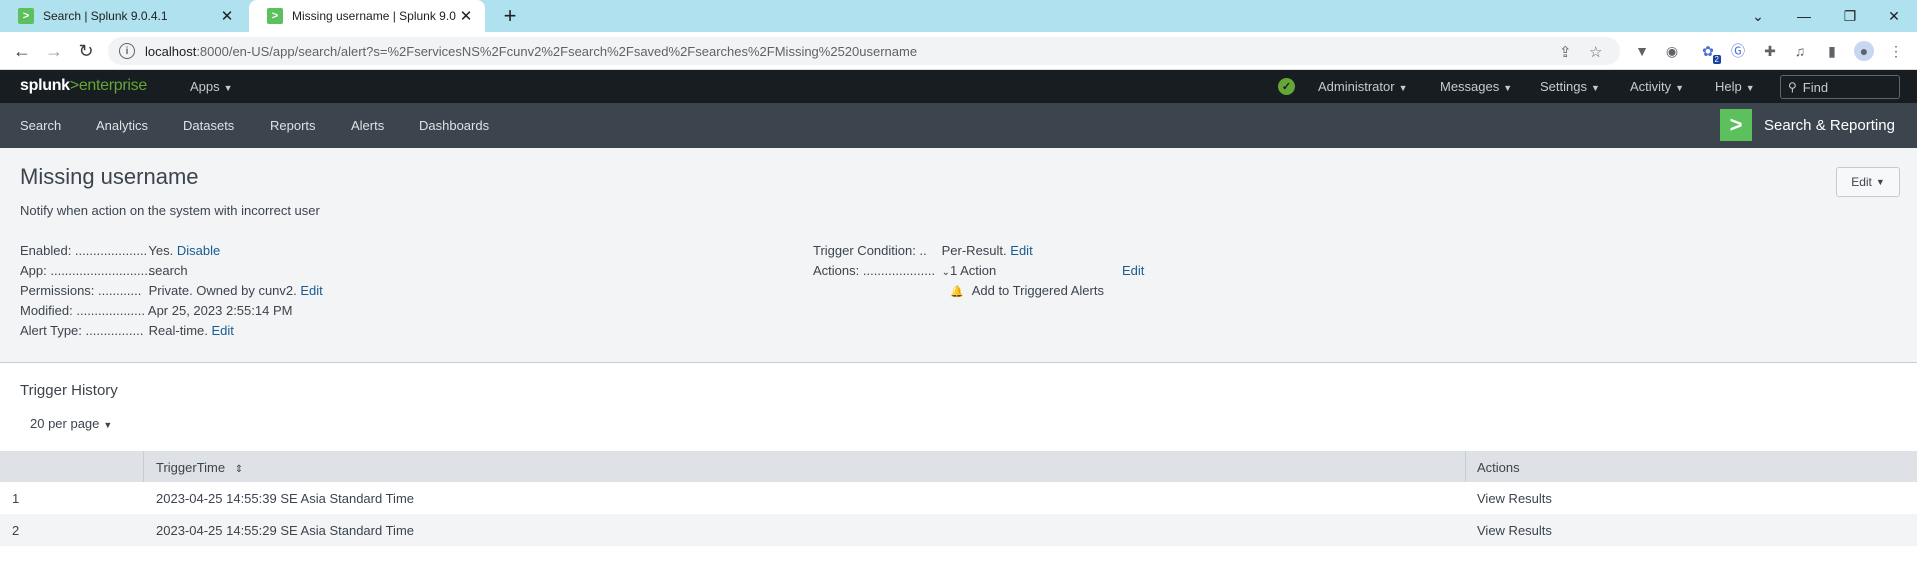 This screenshot has width=1917, height=582. I want to click on search-icon: ⚲, so click(1792, 87).